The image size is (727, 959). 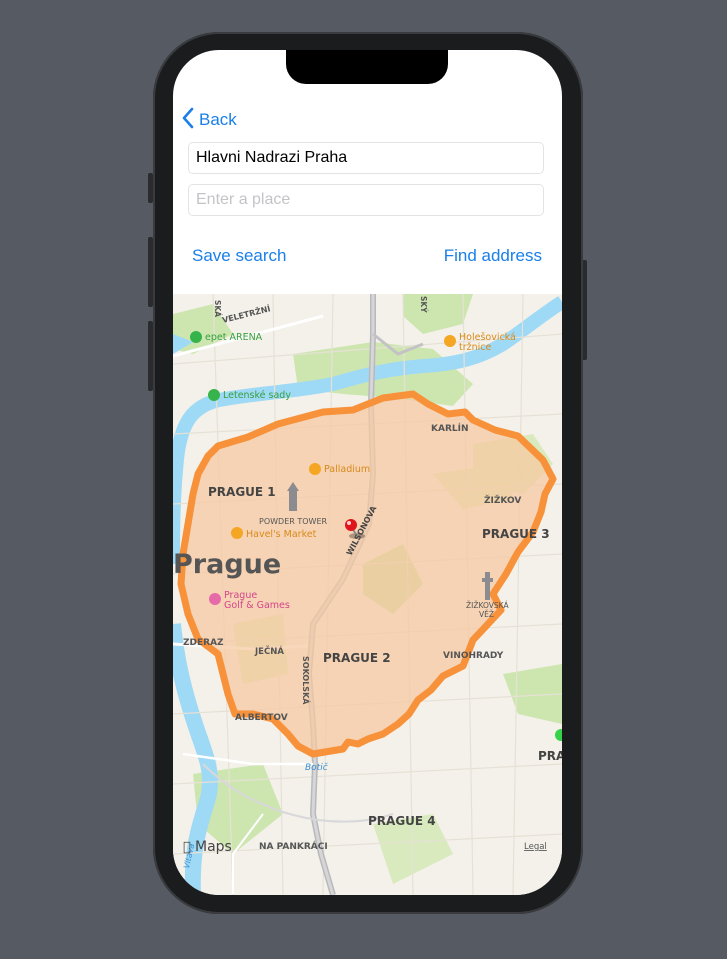 I want to click on district-label-pra: PRA, so click(x=550, y=756).